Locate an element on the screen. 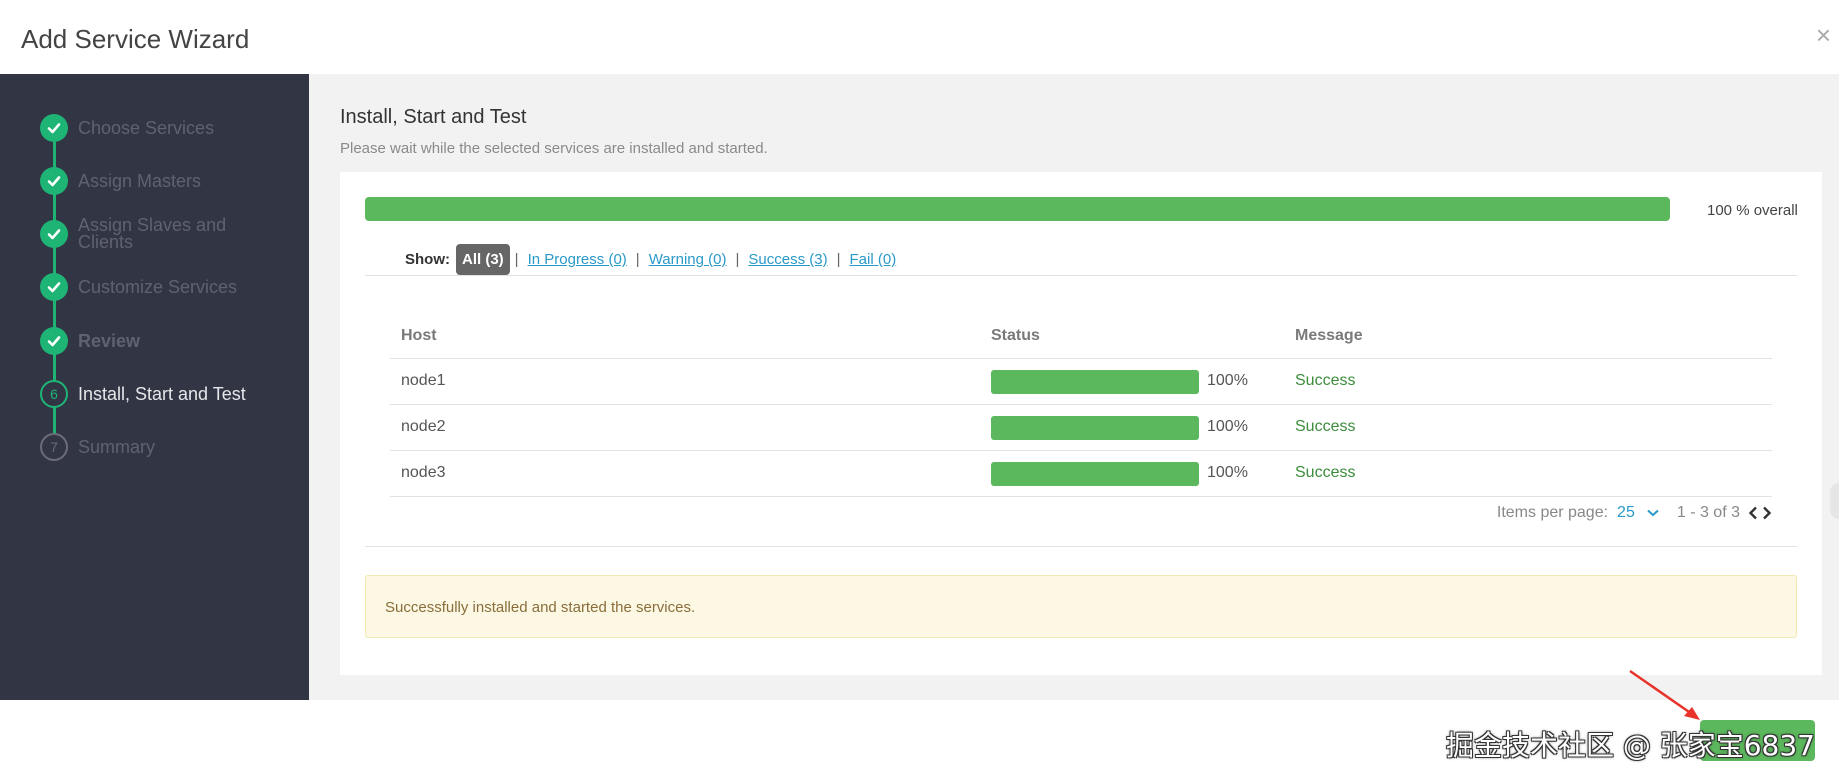 The width and height of the screenshot is (1839, 777). overall-progress-fill is located at coordinates (1017, 209).